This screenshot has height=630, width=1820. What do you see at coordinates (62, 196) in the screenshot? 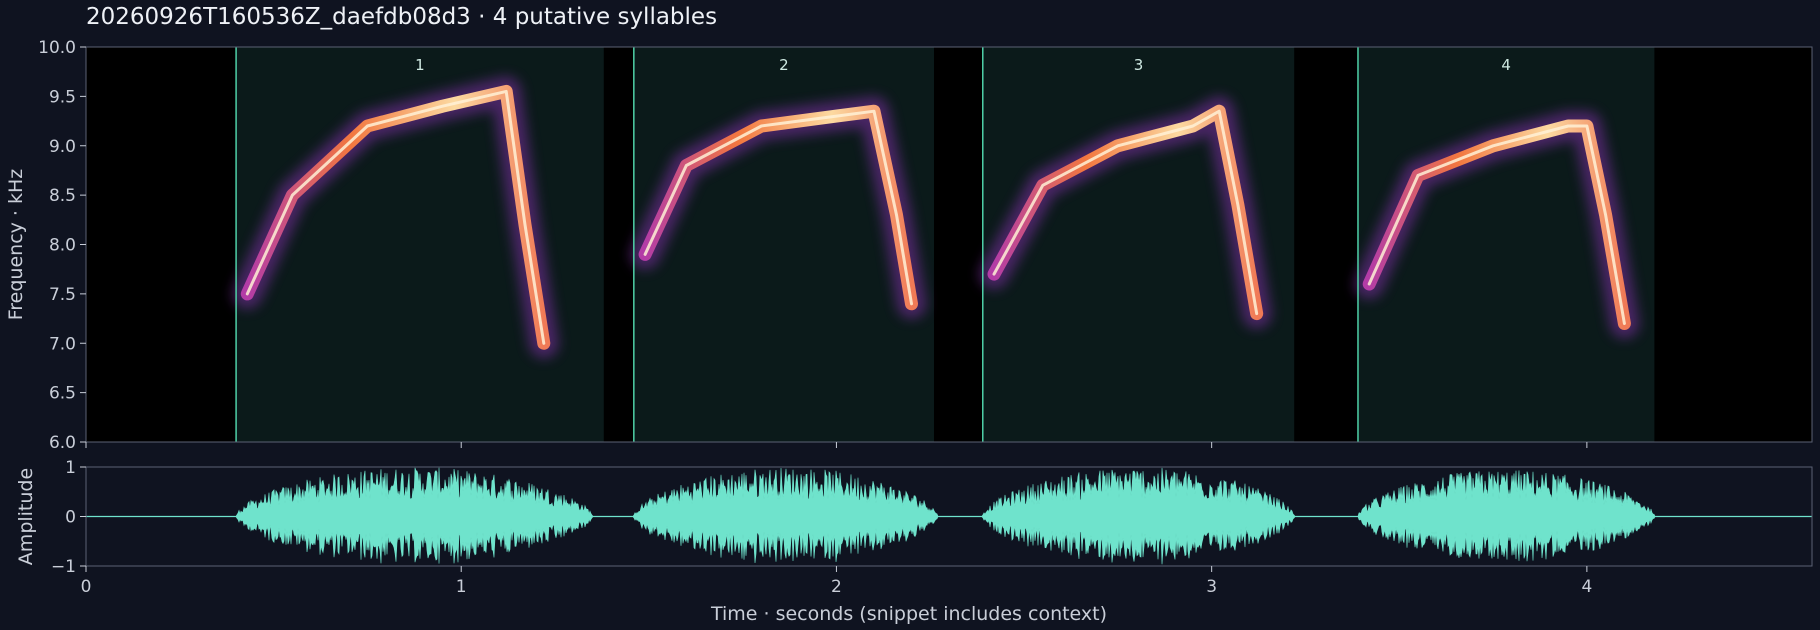
I see `frequency-tick-label: 8.5` at bounding box center [62, 196].